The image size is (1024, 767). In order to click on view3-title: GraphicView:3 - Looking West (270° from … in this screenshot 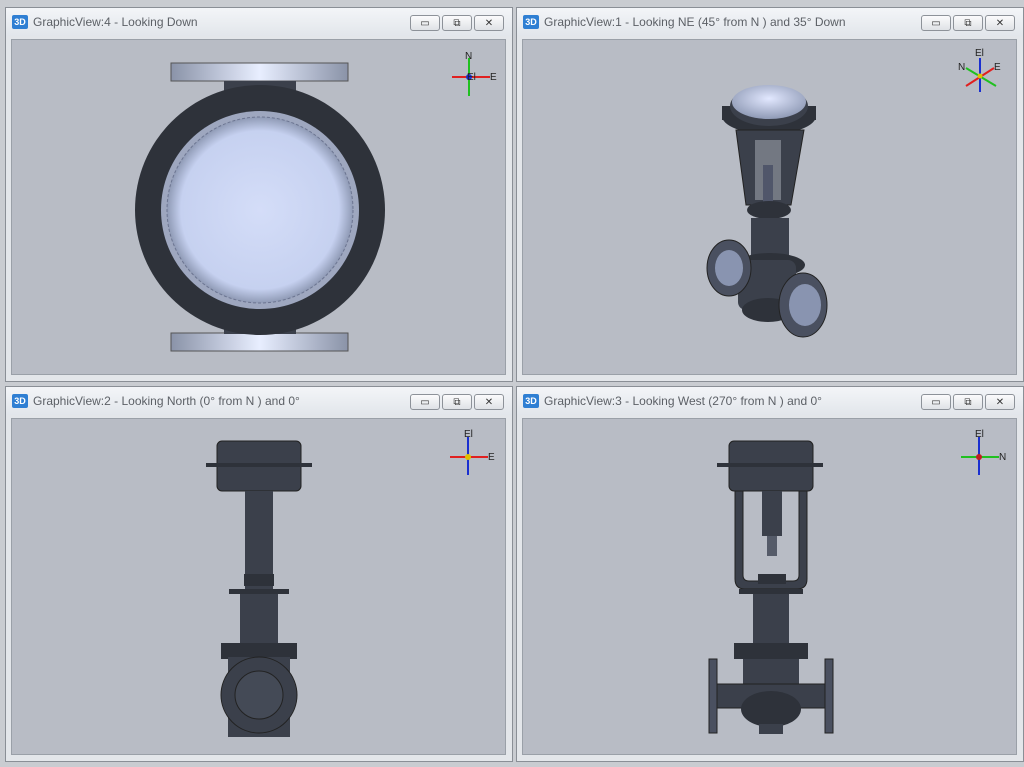, I will do `click(683, 401)`.